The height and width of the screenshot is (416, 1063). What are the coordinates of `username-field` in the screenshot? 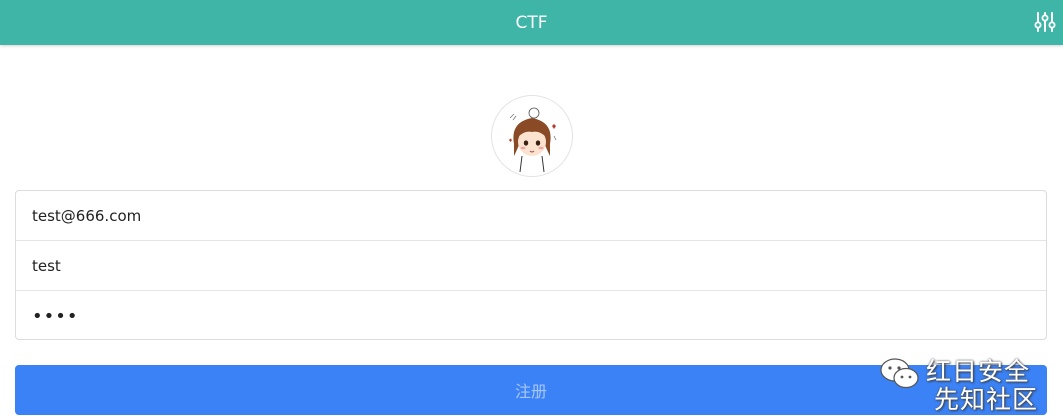 It's located at (538, 265).